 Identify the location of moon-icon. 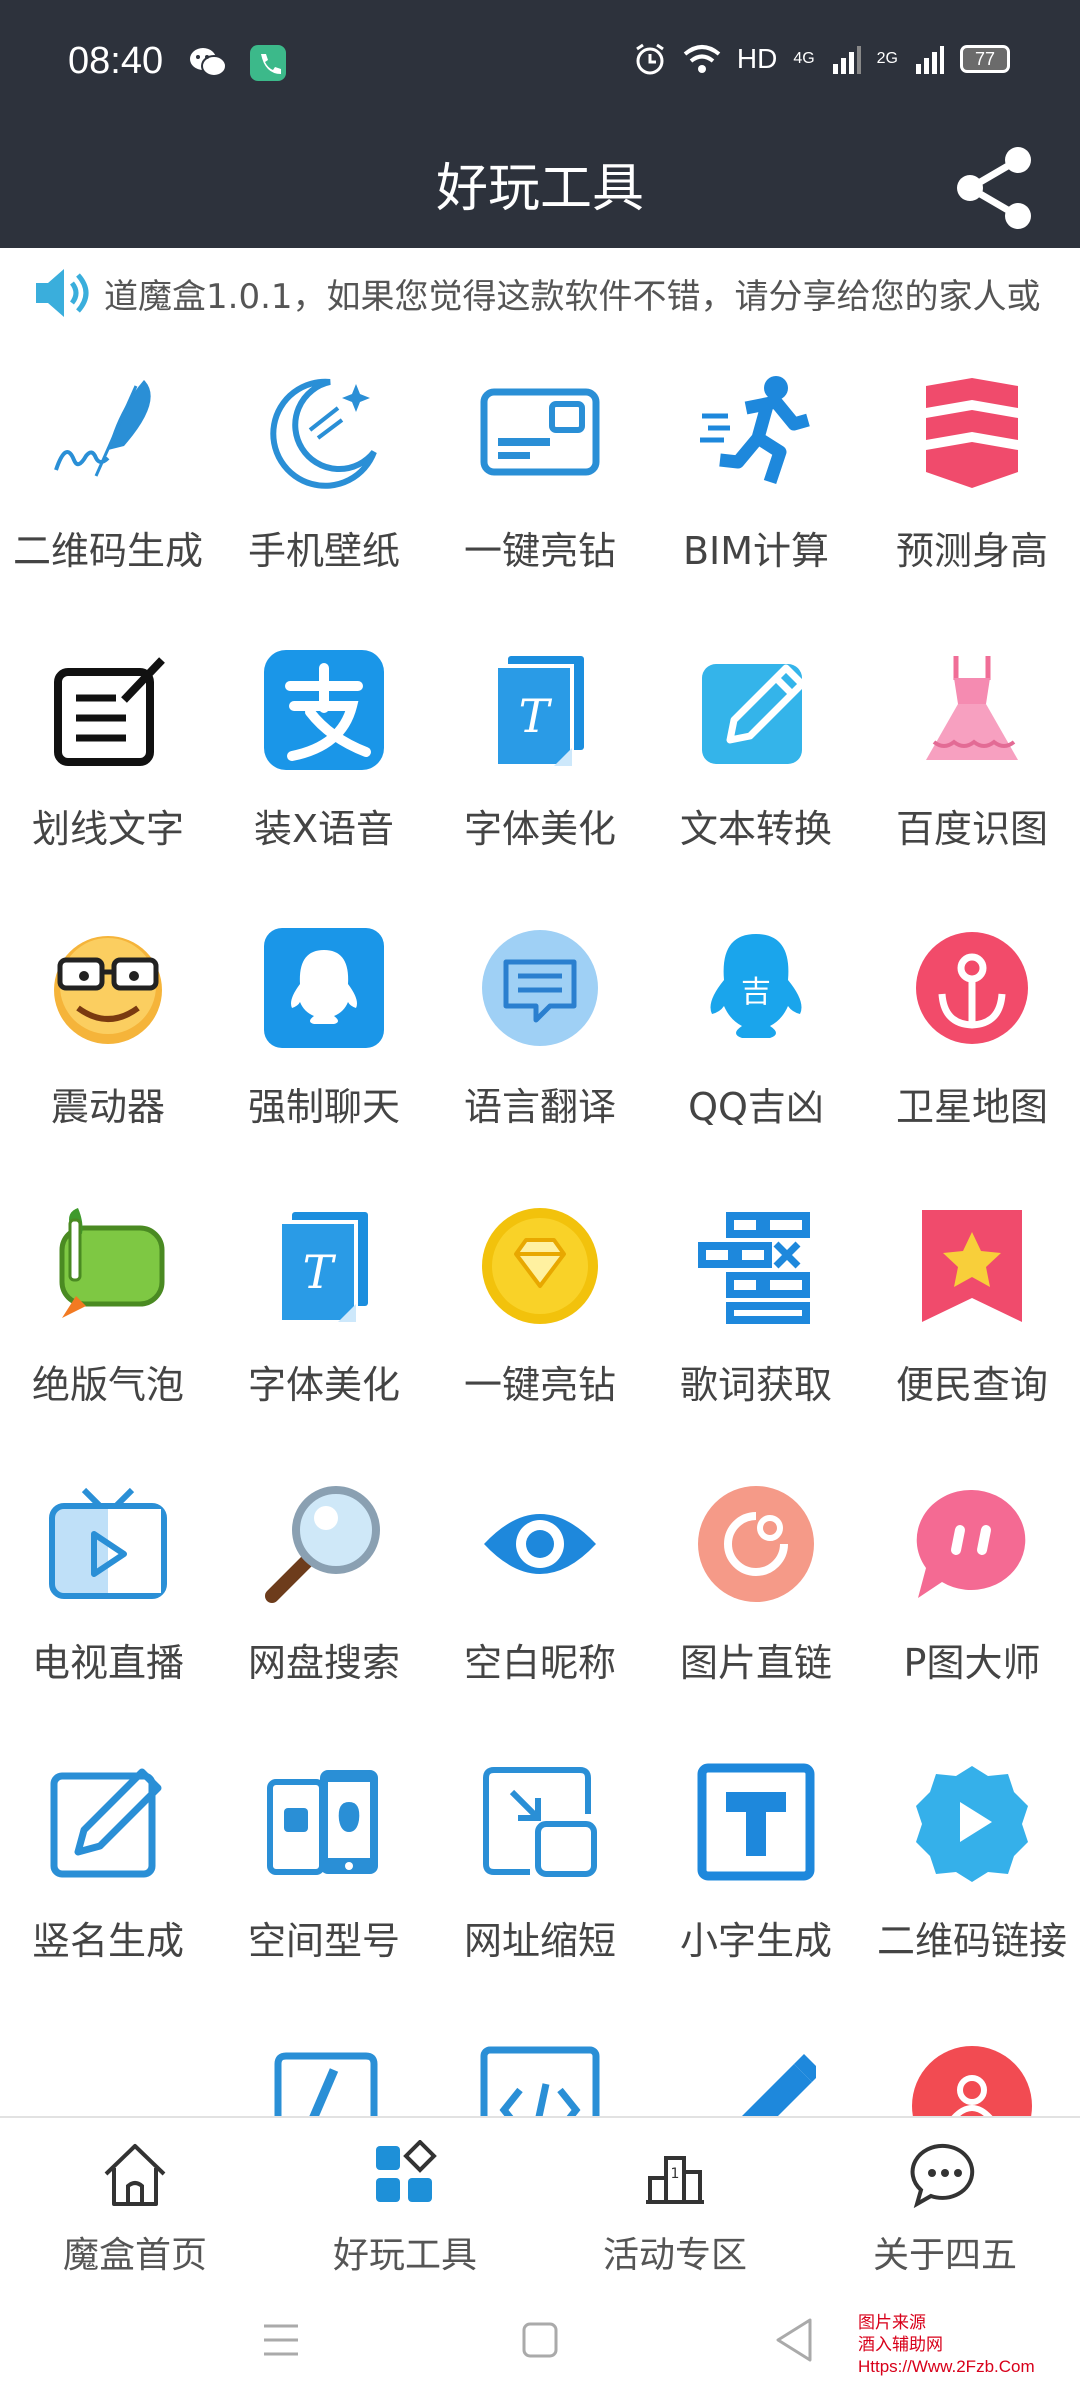
(323, 433).